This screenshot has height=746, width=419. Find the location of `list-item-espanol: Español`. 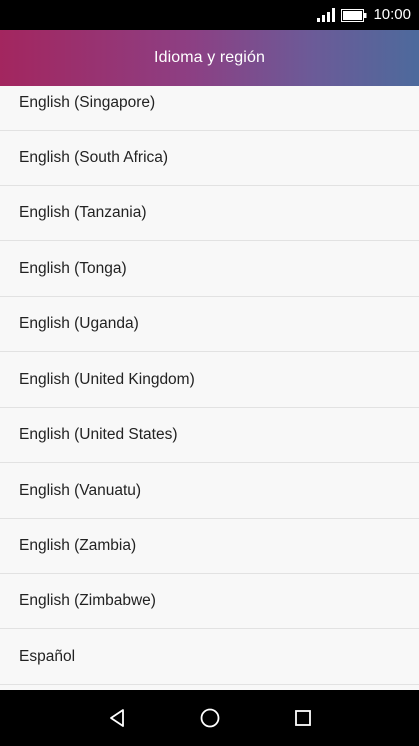

list-item-espanol: Español is located at coordinates (209, 657).